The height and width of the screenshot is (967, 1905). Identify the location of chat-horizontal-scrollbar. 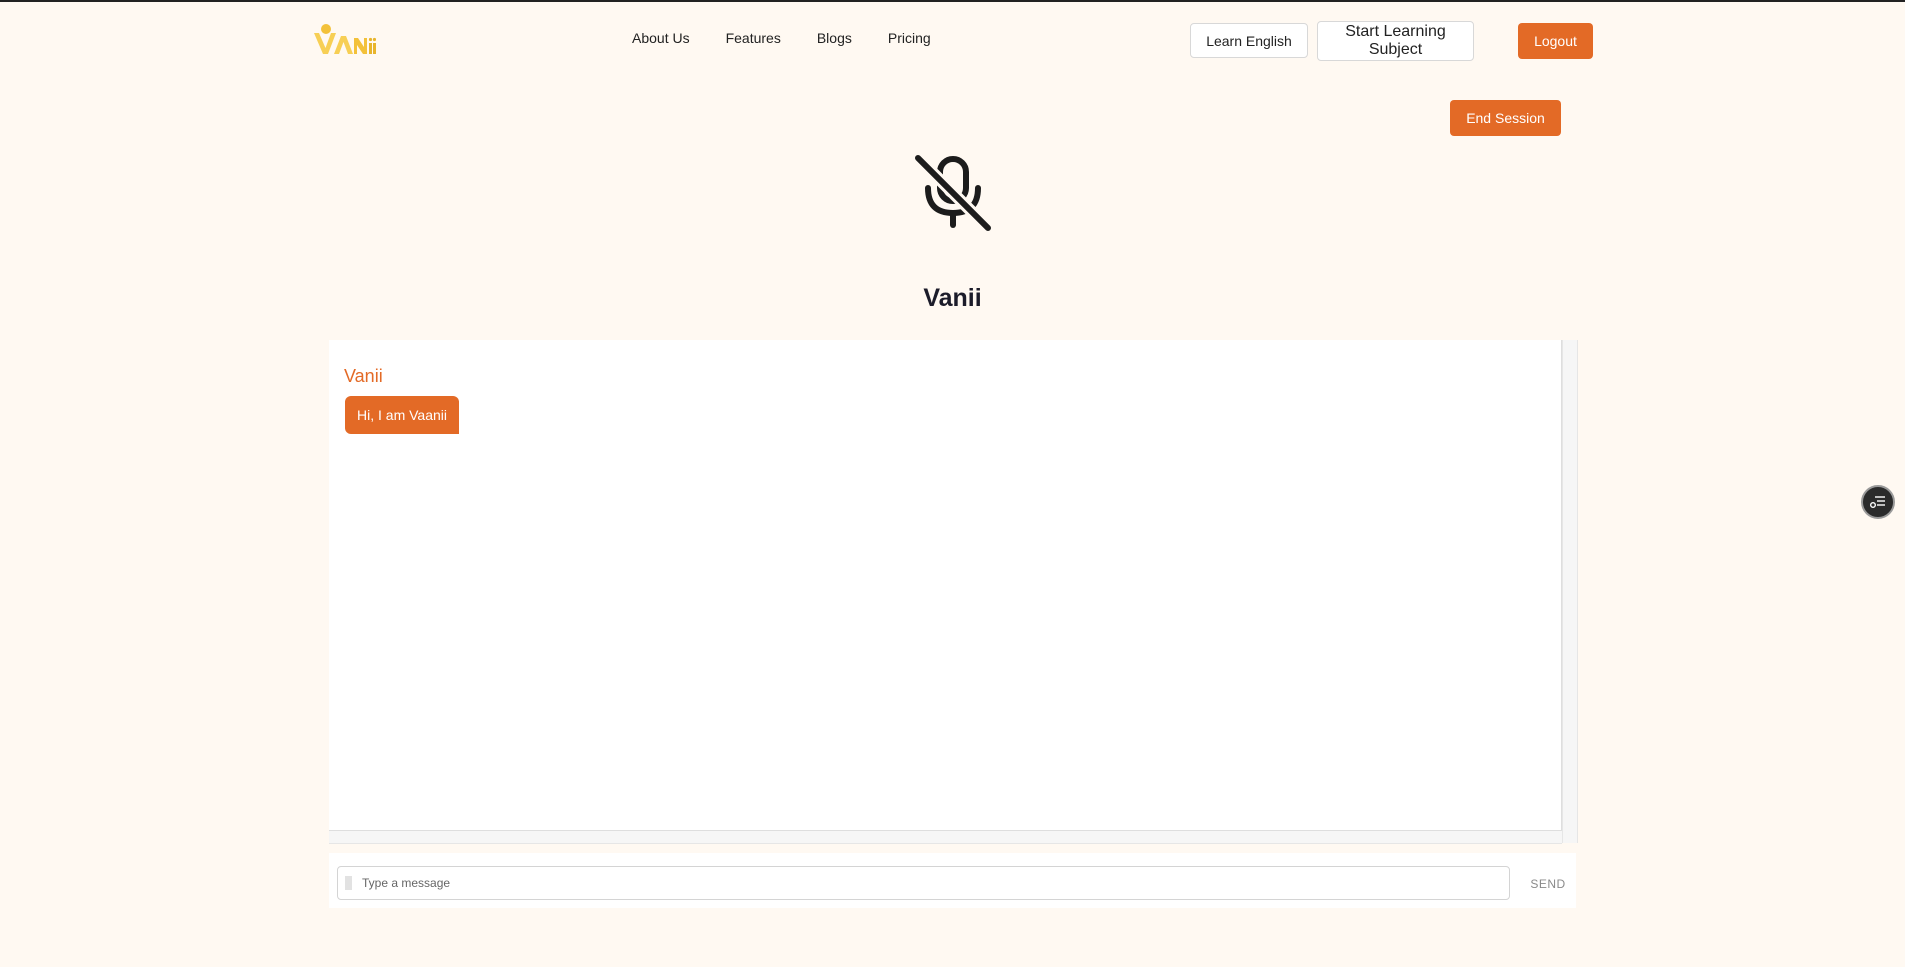
(945, 837).